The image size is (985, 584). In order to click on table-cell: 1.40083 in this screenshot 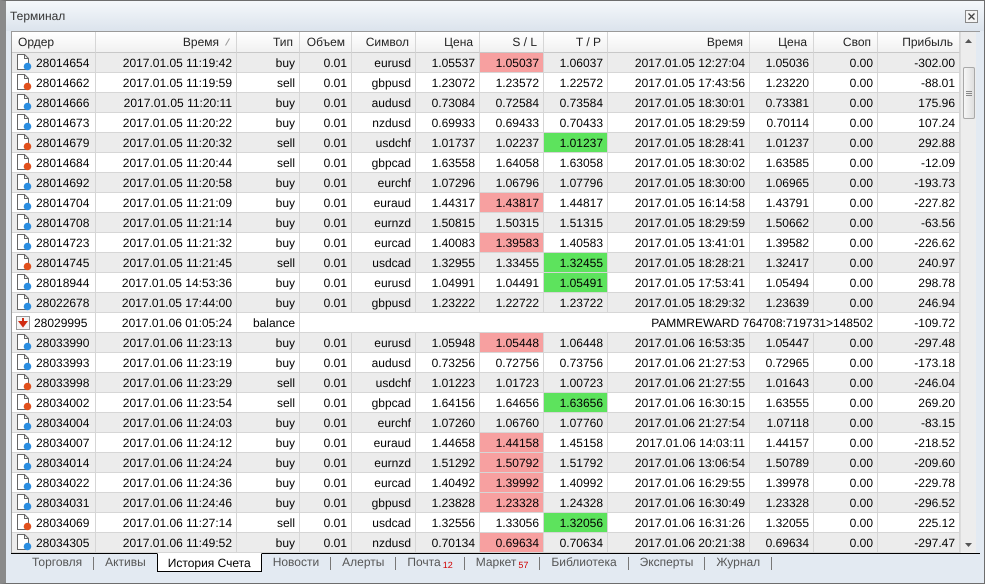, I will do `click(448, 243)`.